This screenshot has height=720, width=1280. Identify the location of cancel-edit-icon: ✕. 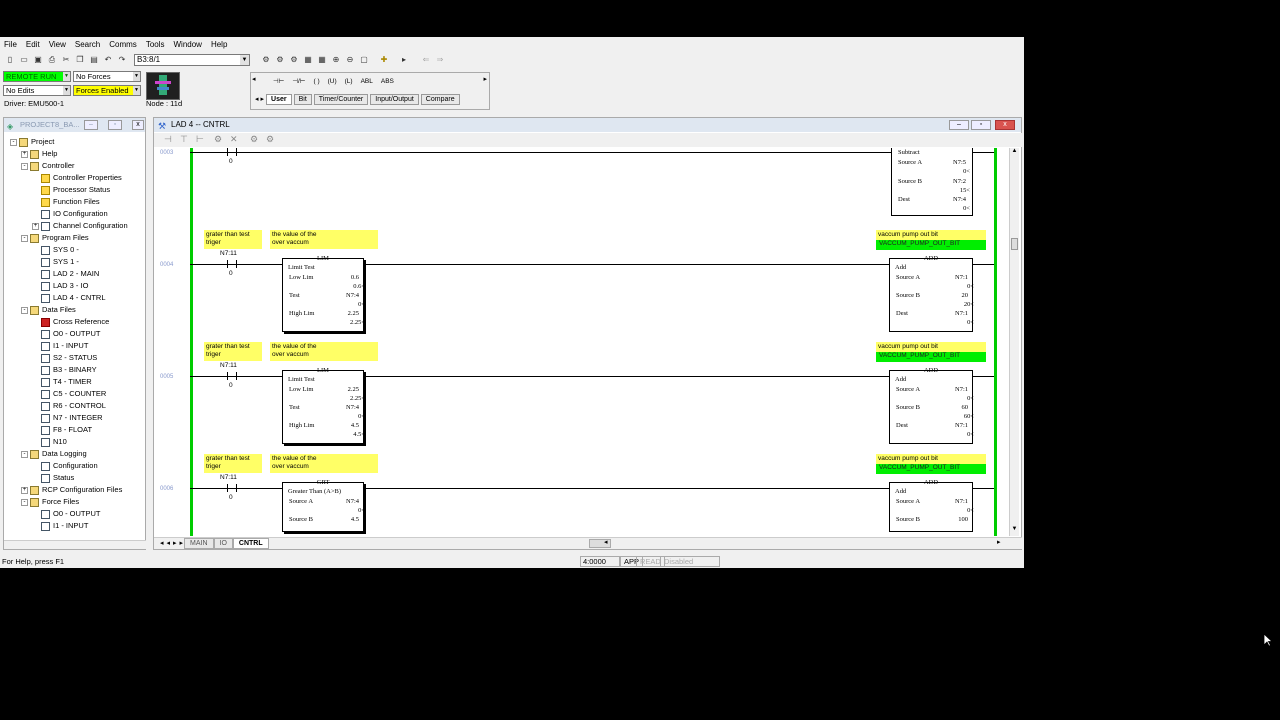
(234, 139).